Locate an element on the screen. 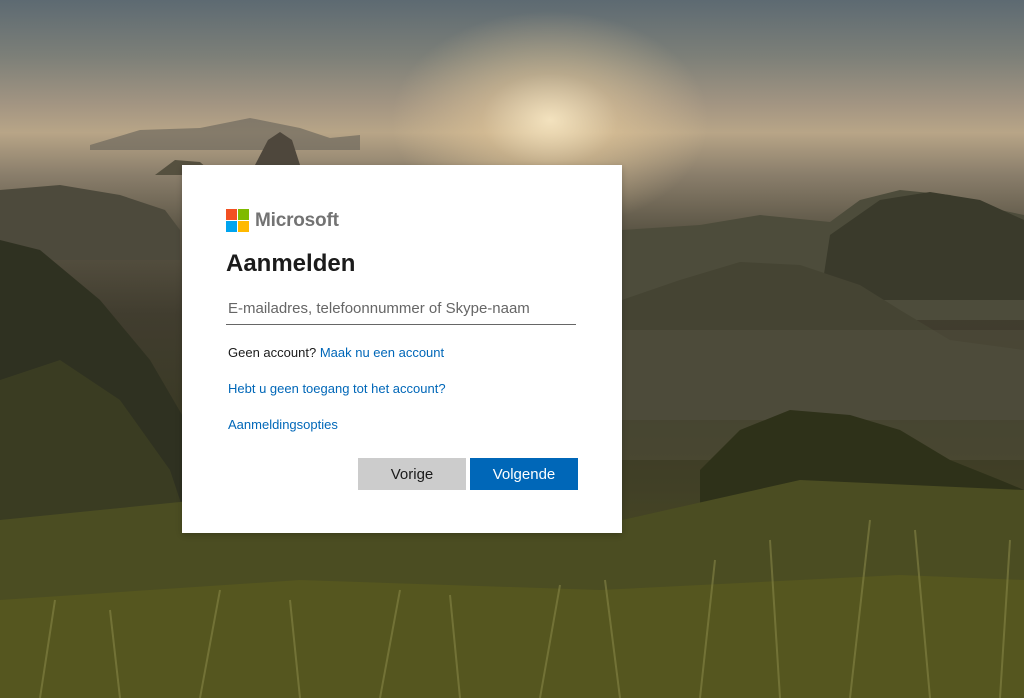  email-input is located at coordinates (401, 309).